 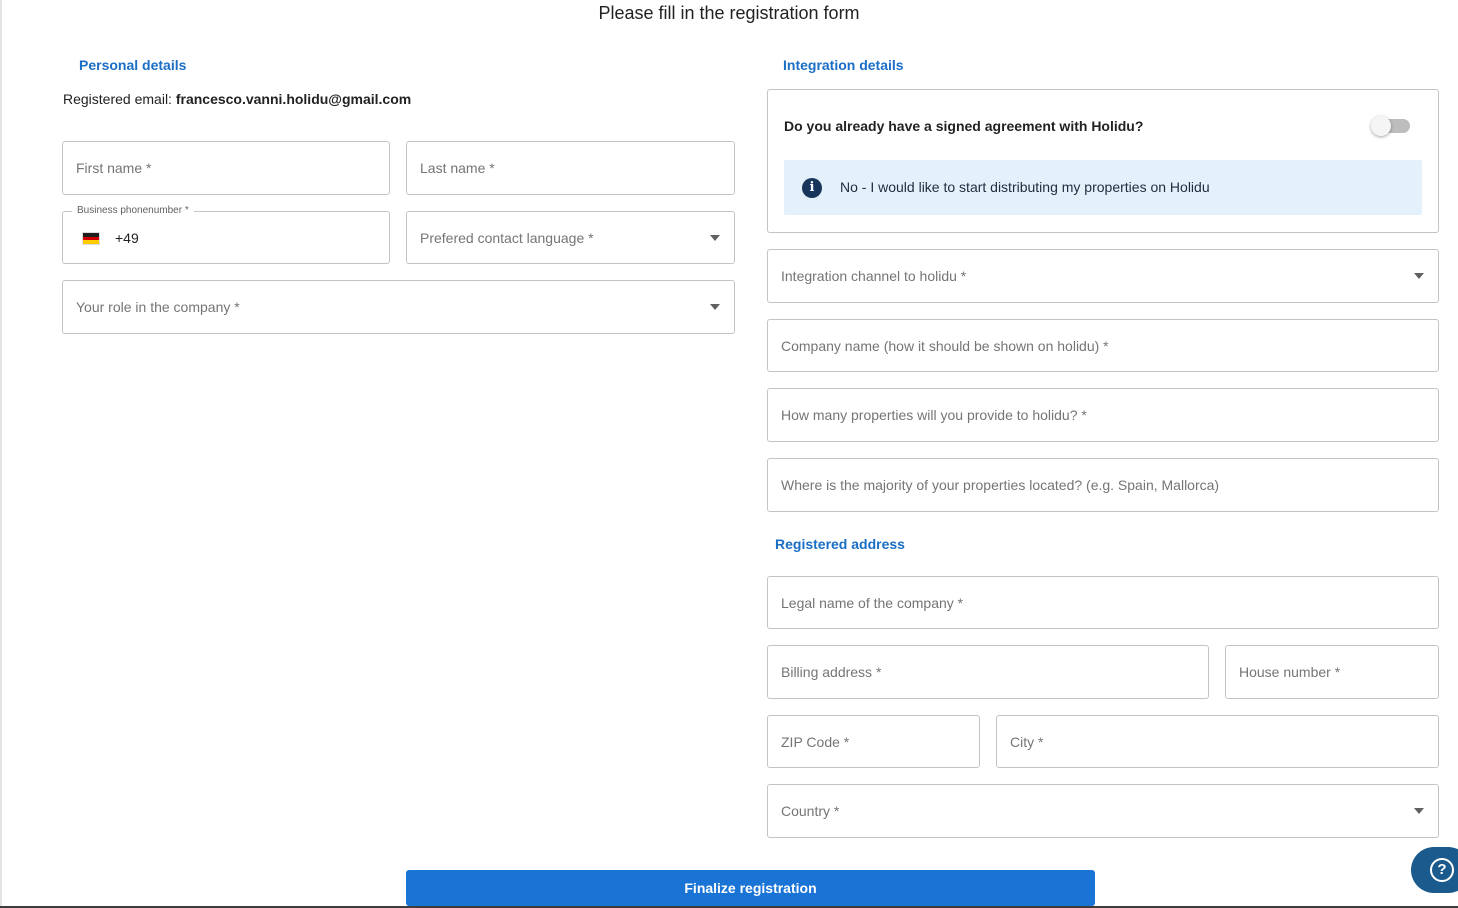 I want to click on finalize-registration-button: Finalize registration, so click(x=750, y=888).